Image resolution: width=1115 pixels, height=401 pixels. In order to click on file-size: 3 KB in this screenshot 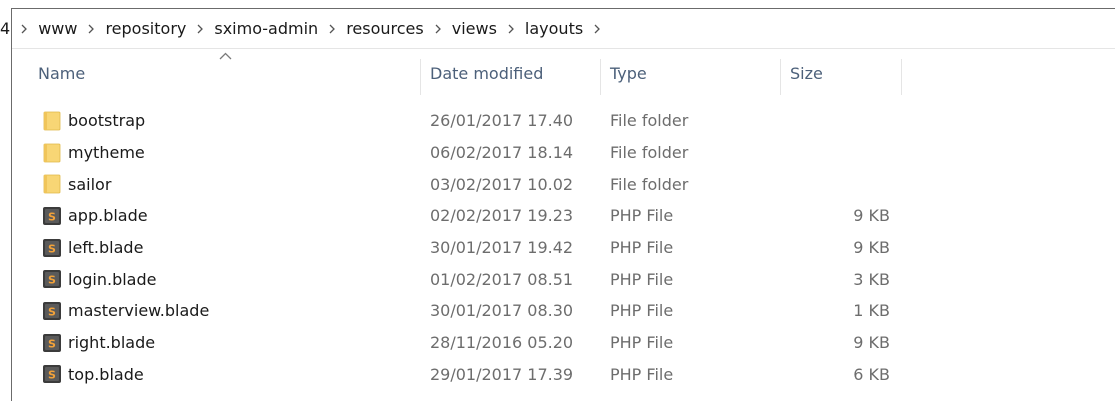, I will do `click(871, 279)`.